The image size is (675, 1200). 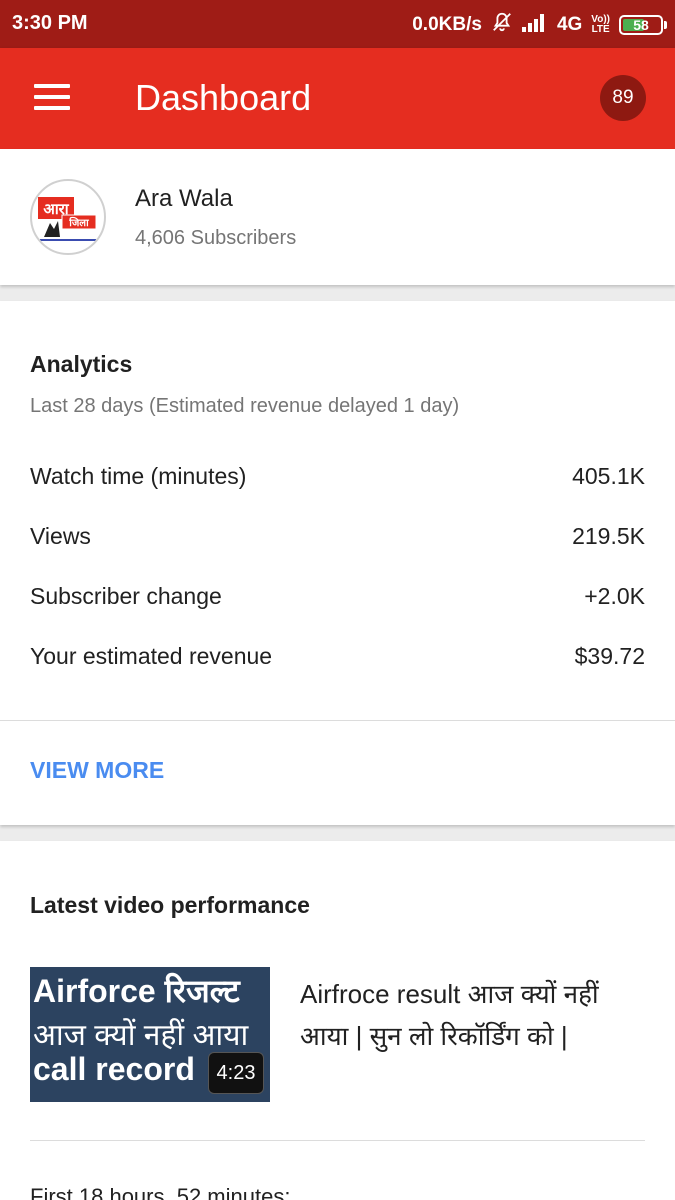 I want to click on network-speed: 0.0KB/s, so click(x=447, y=24).